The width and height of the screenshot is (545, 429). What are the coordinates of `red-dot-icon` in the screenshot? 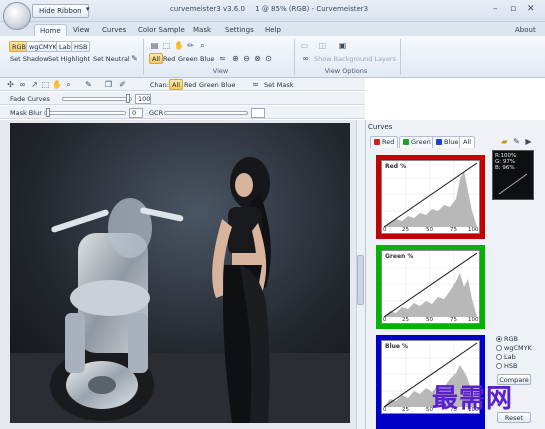 It's located at (377, 142).